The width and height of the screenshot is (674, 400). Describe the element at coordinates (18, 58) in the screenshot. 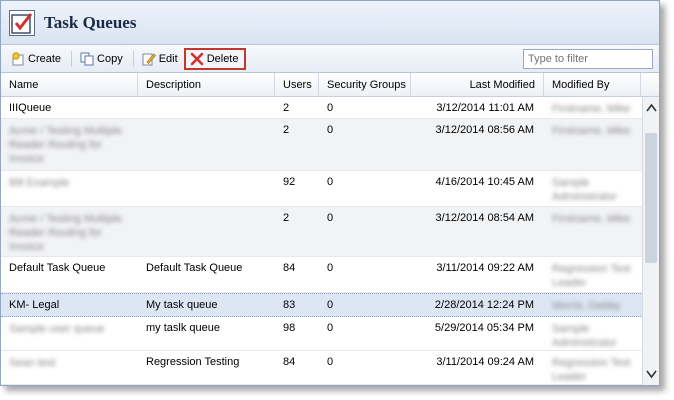

I see `create-icon` at that location.